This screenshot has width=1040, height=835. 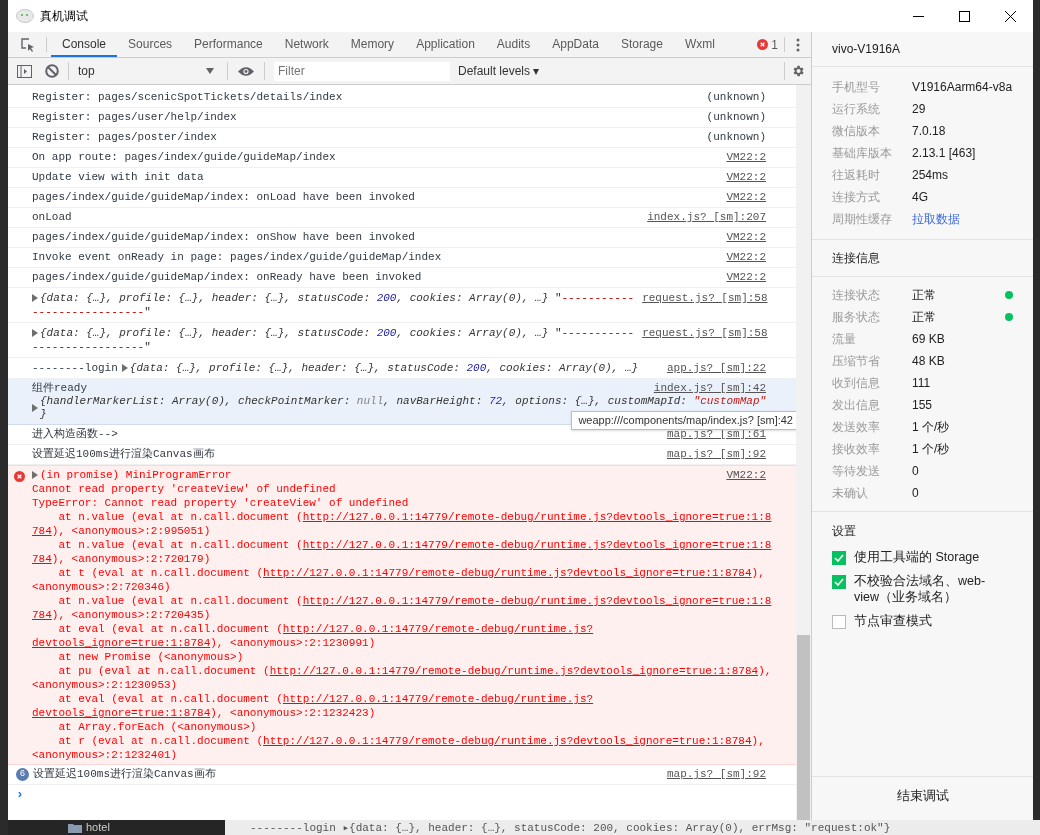 I want to click on maximize-icon, so click(x=964, y=16).